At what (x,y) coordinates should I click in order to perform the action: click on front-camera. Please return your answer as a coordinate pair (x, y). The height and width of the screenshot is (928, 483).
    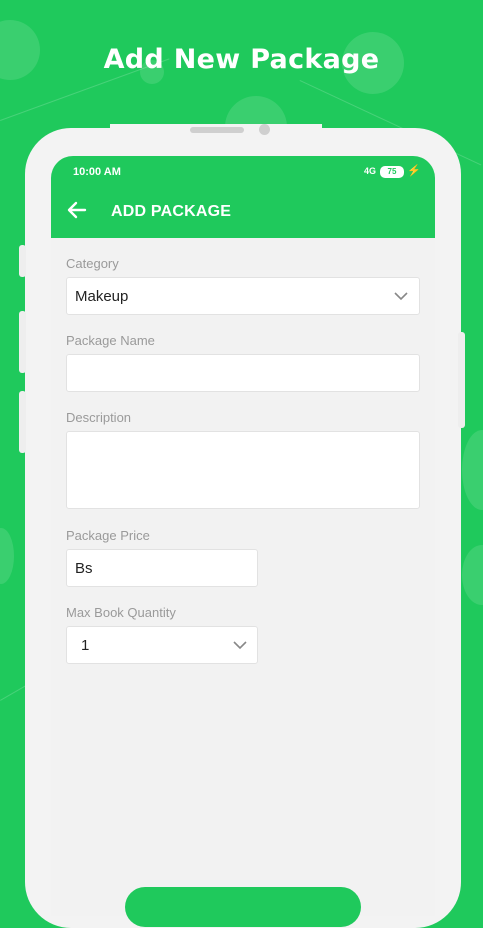
    Looking at the image, I should click on (264, 129).